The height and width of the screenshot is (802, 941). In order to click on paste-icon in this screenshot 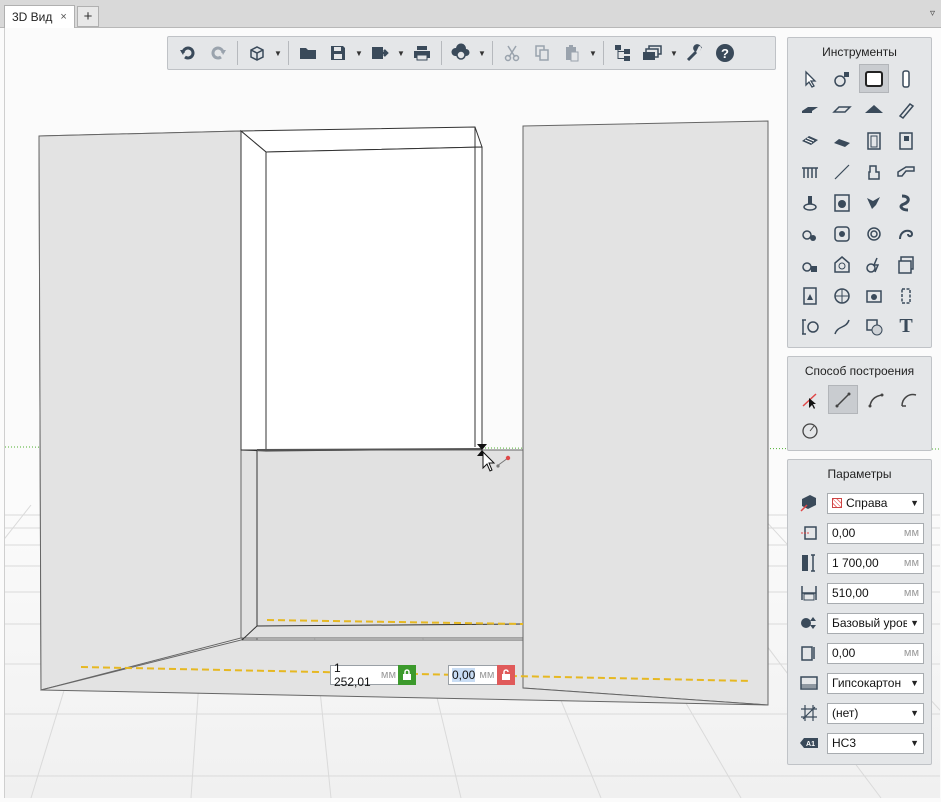, I will do `click(572, 53)`.